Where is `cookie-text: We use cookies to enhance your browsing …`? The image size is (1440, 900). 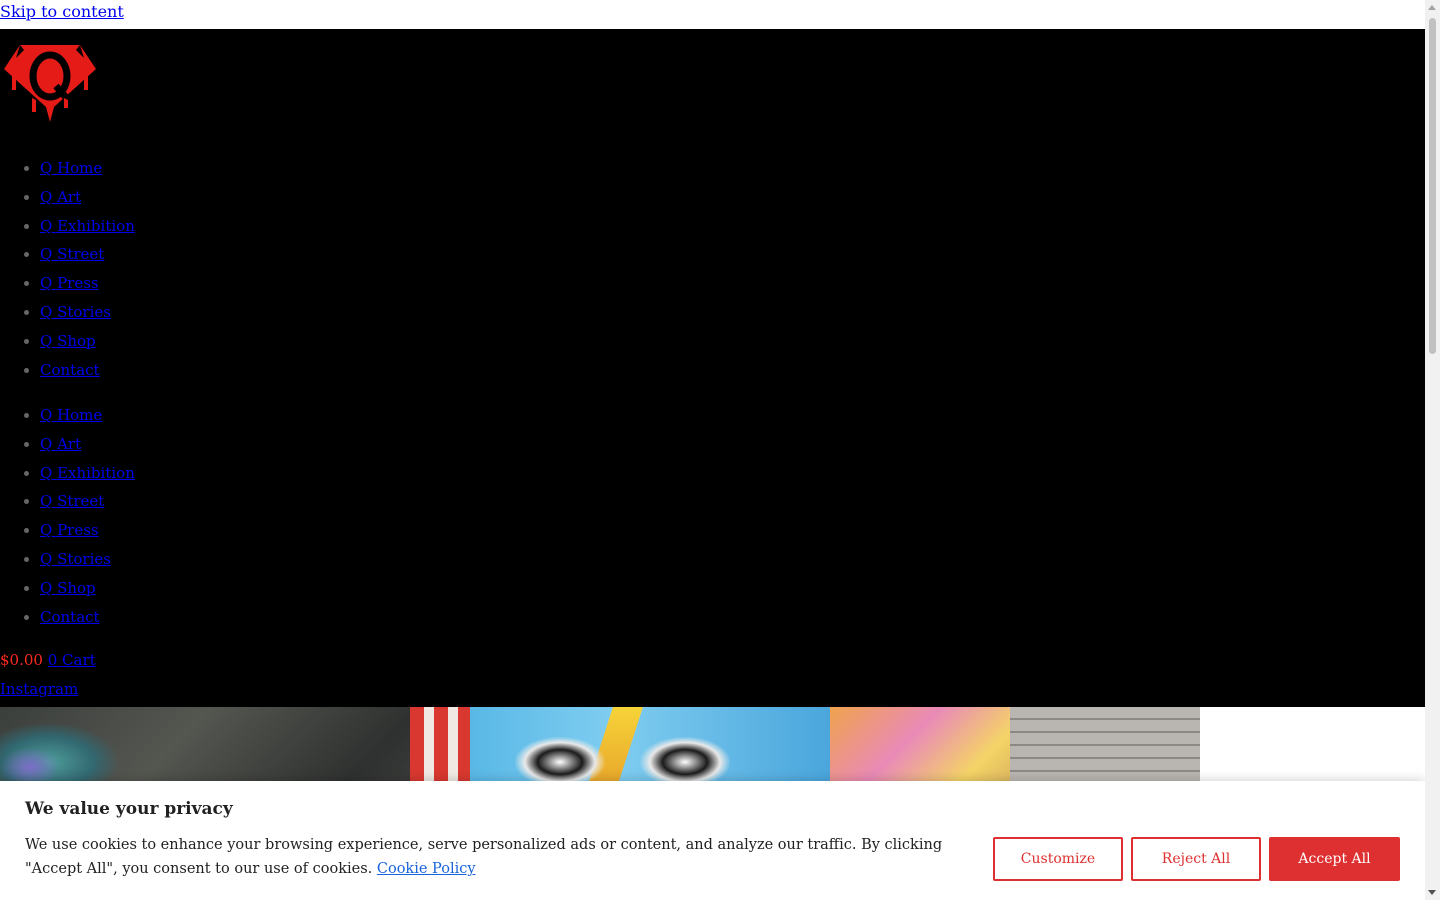
cookie-text: We use cookies to enhance your browsing … is located at coordinates (484, 857).